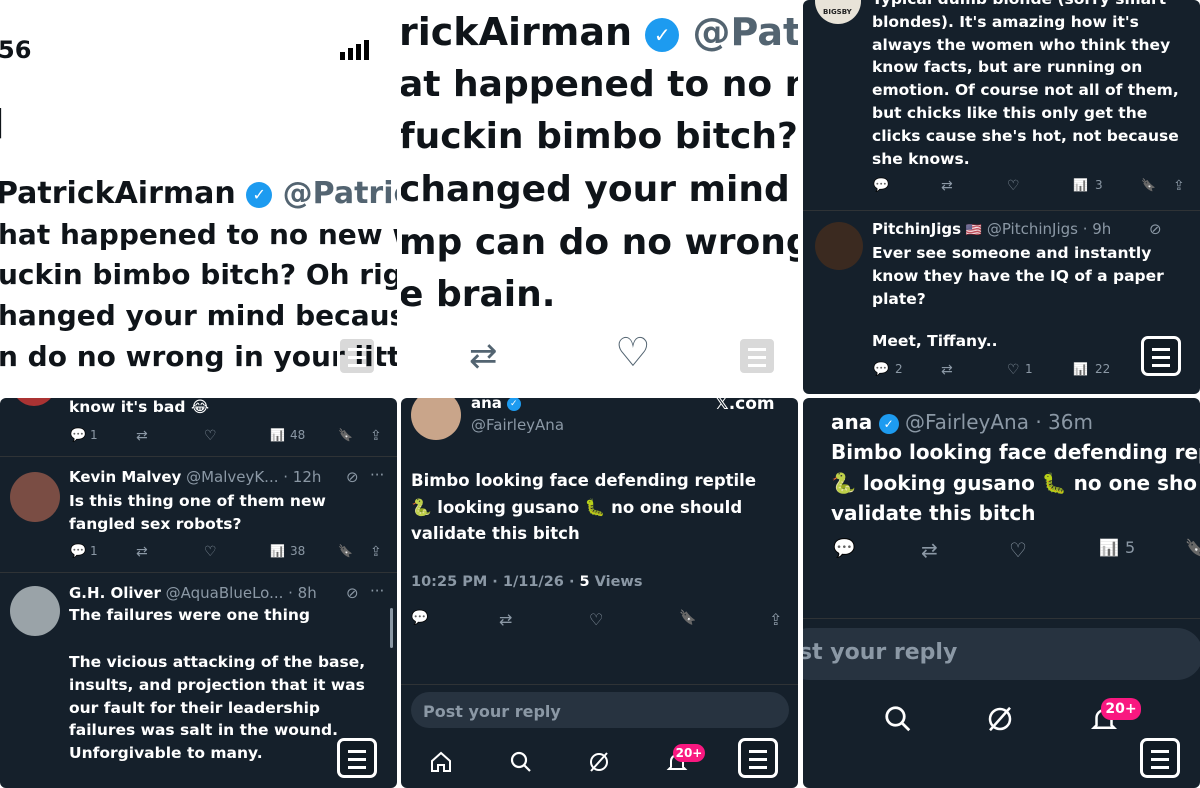  Describe the element at coordinates (254, 477) in the screenshot. I see `reply-author-handle: @MalveyK... · 12h` at that location.